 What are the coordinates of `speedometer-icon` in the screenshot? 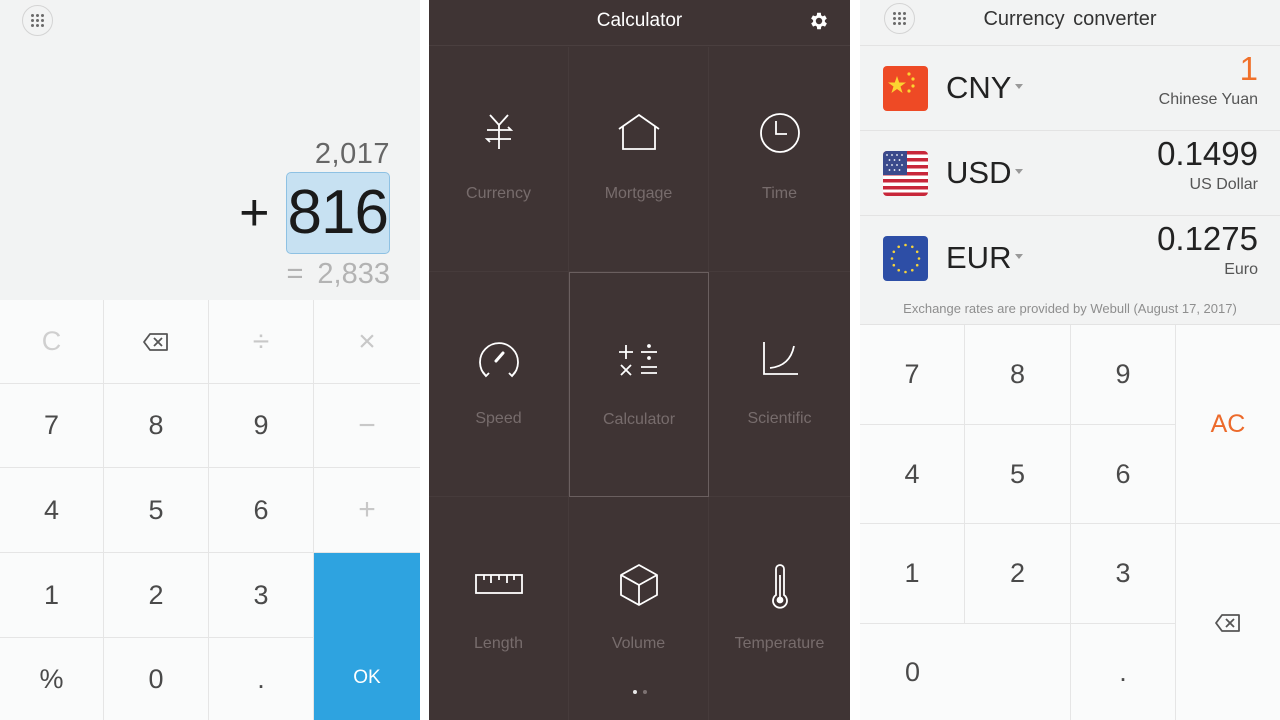 It's located at (498, 360).